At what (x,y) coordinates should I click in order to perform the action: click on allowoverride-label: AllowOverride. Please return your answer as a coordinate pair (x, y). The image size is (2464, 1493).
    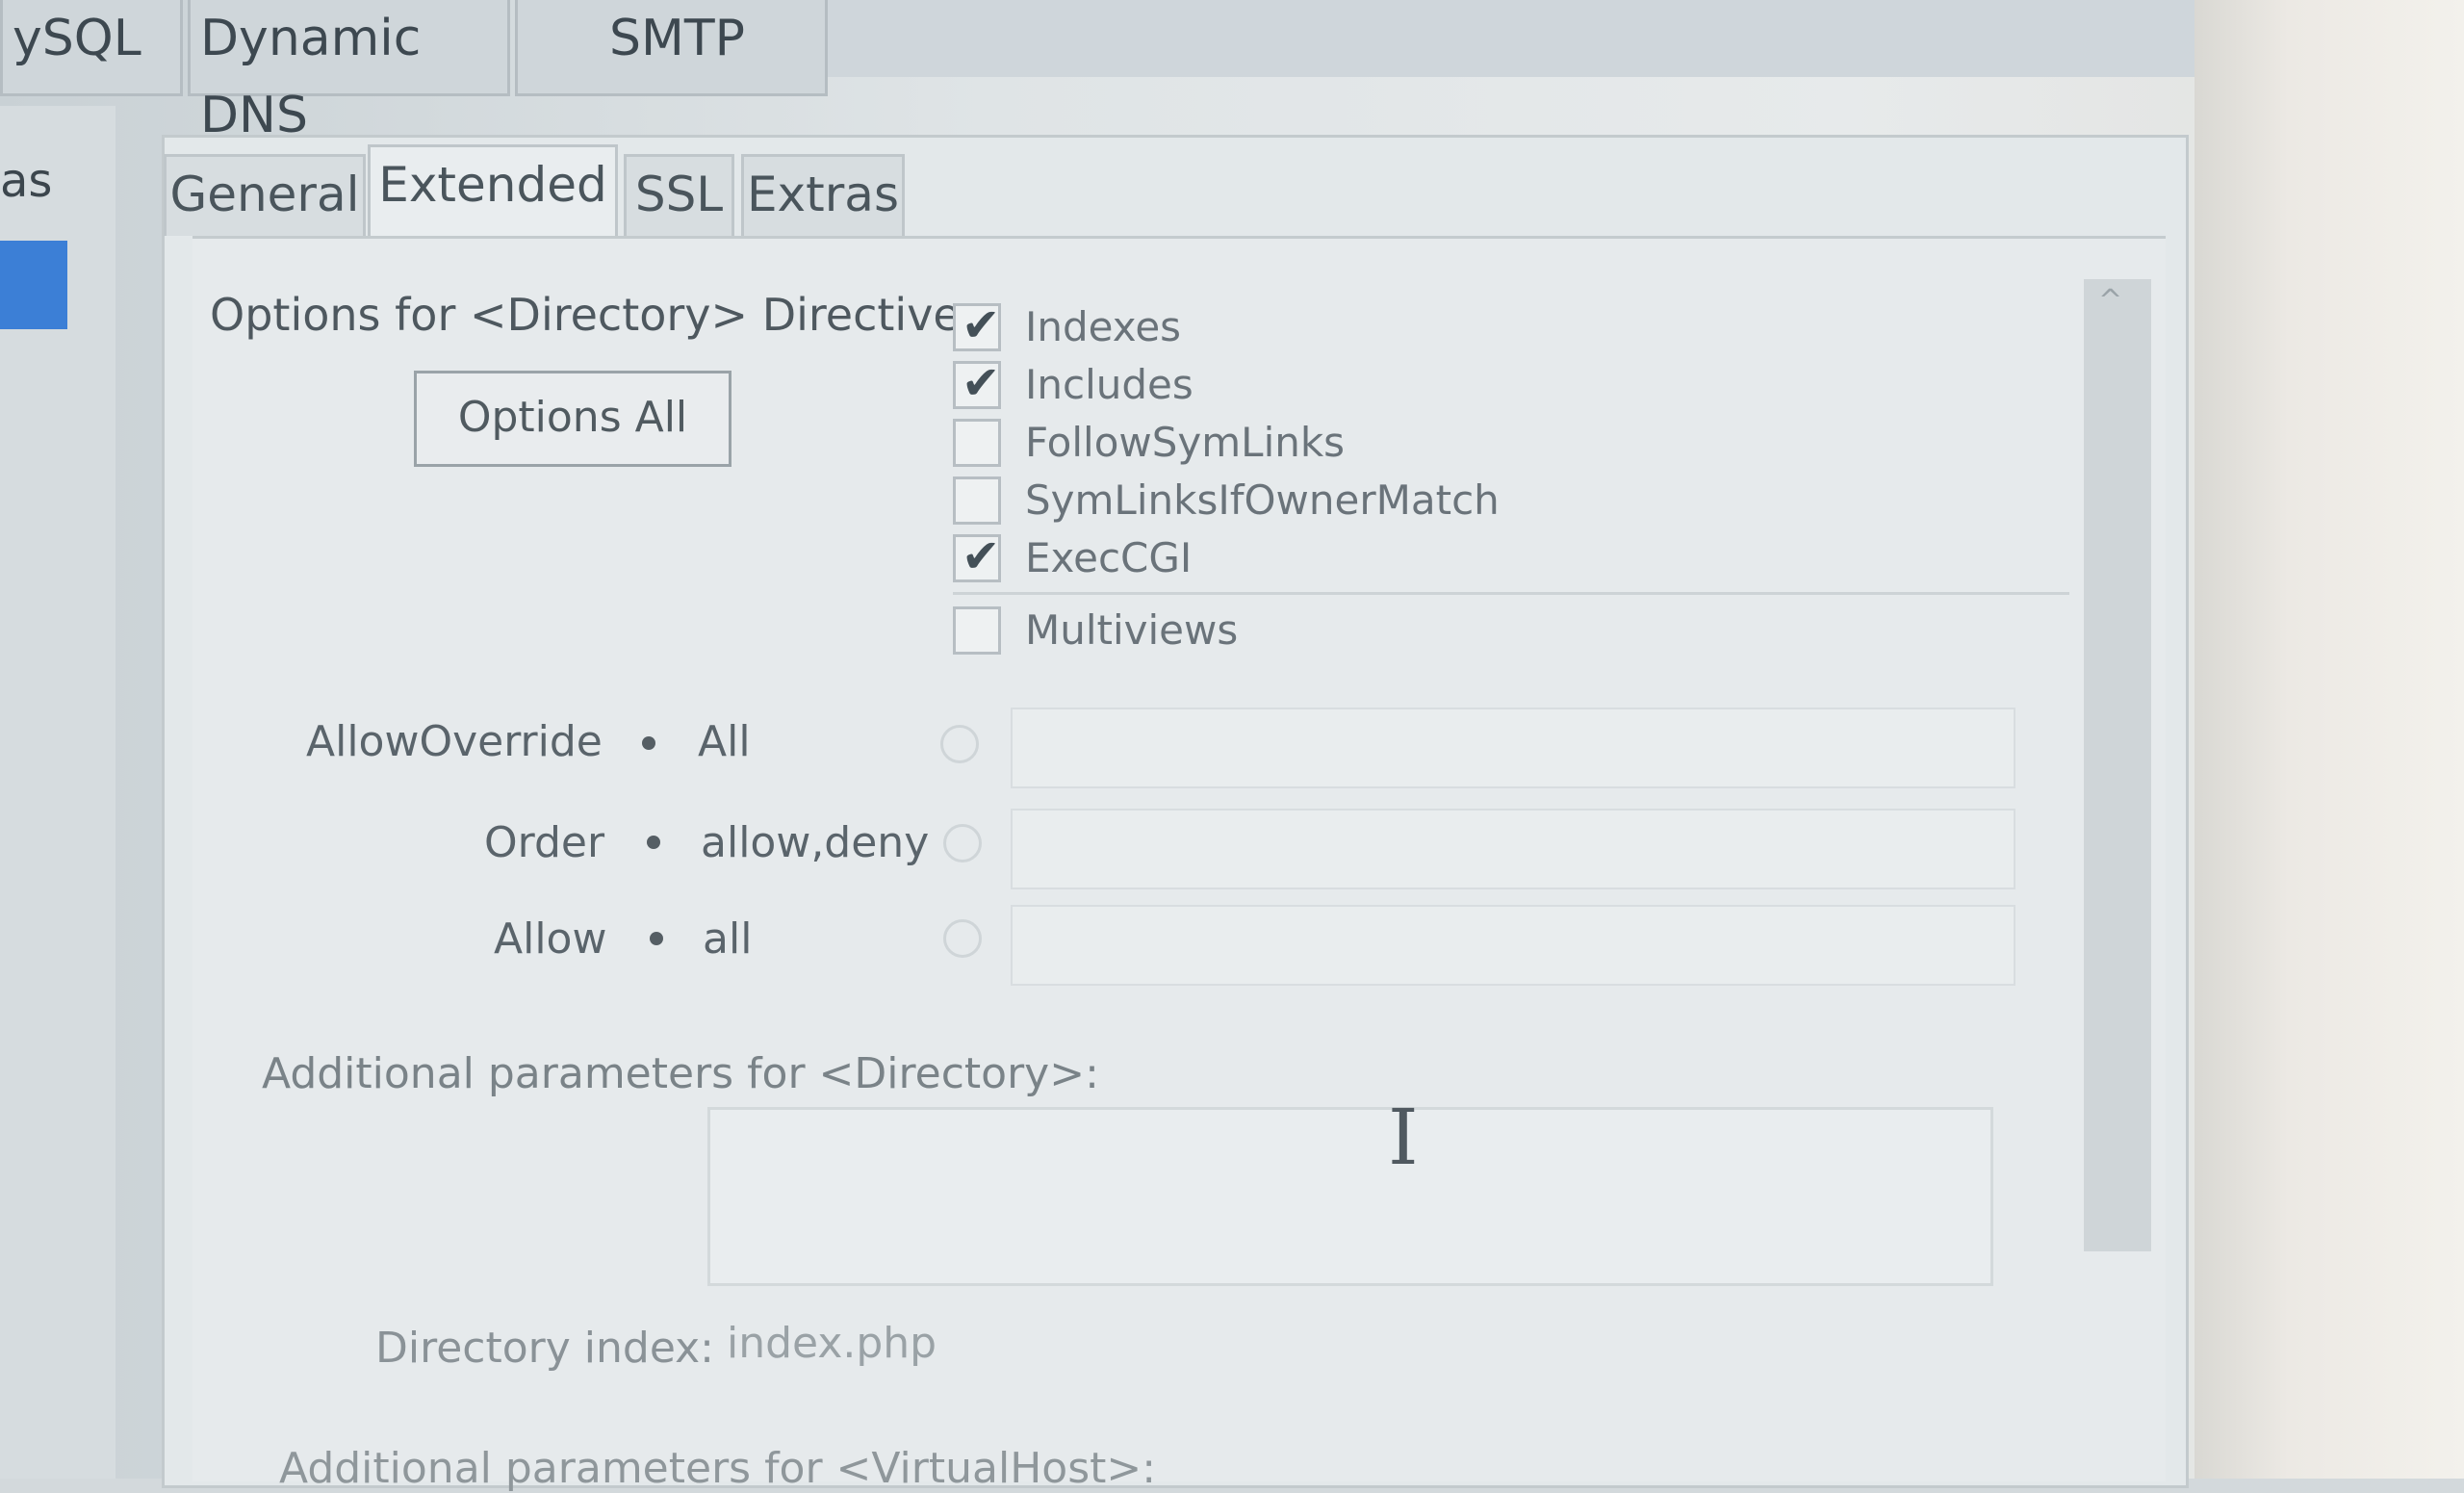
    Looking at the image, I should click on (454, 741).